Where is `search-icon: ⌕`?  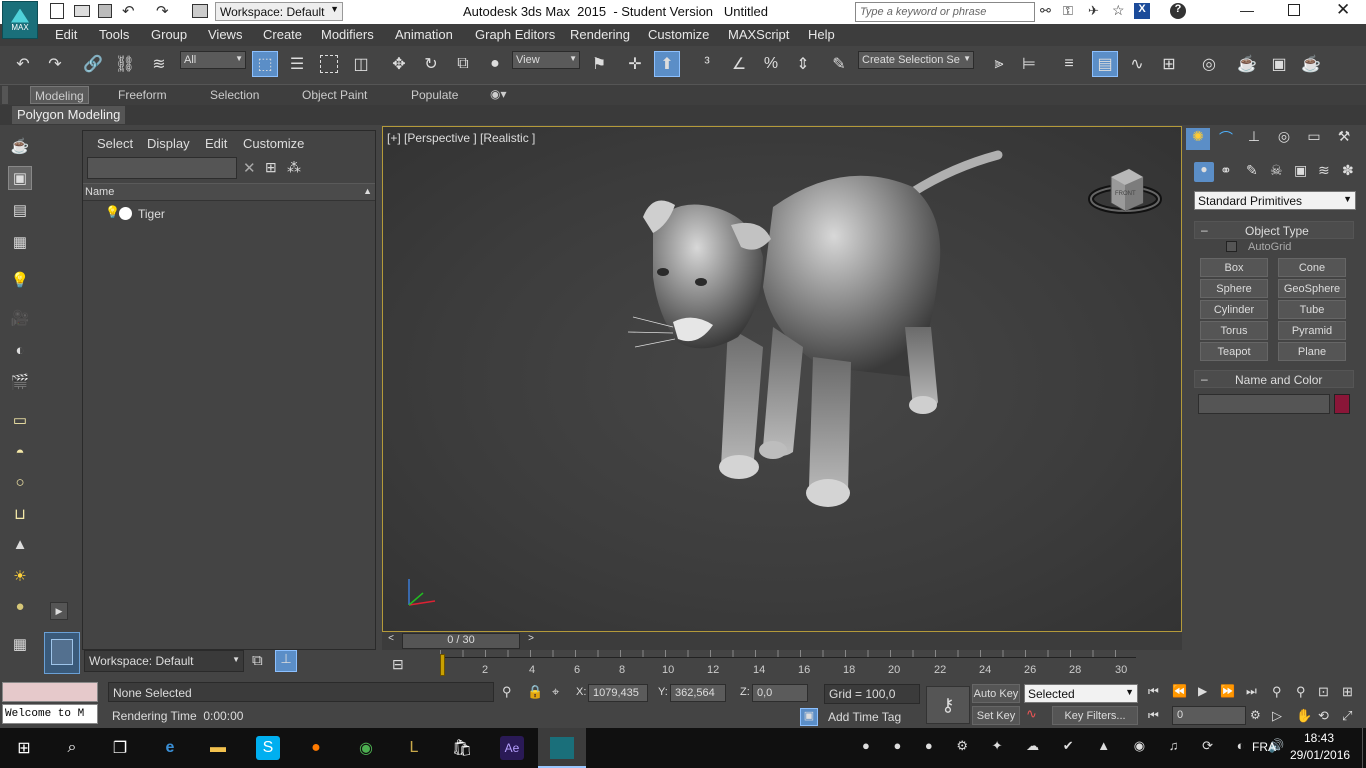
search-icon: ⌕ is located at coordinates (72, 748).